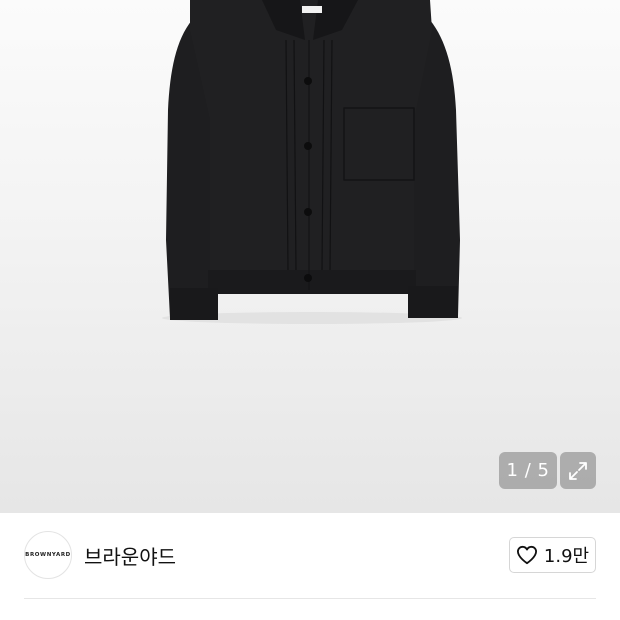  What do you see at coordinates (512, 470) in the screenshot?
I see `image-counter-current: 1` at bounding box center [512, 470].